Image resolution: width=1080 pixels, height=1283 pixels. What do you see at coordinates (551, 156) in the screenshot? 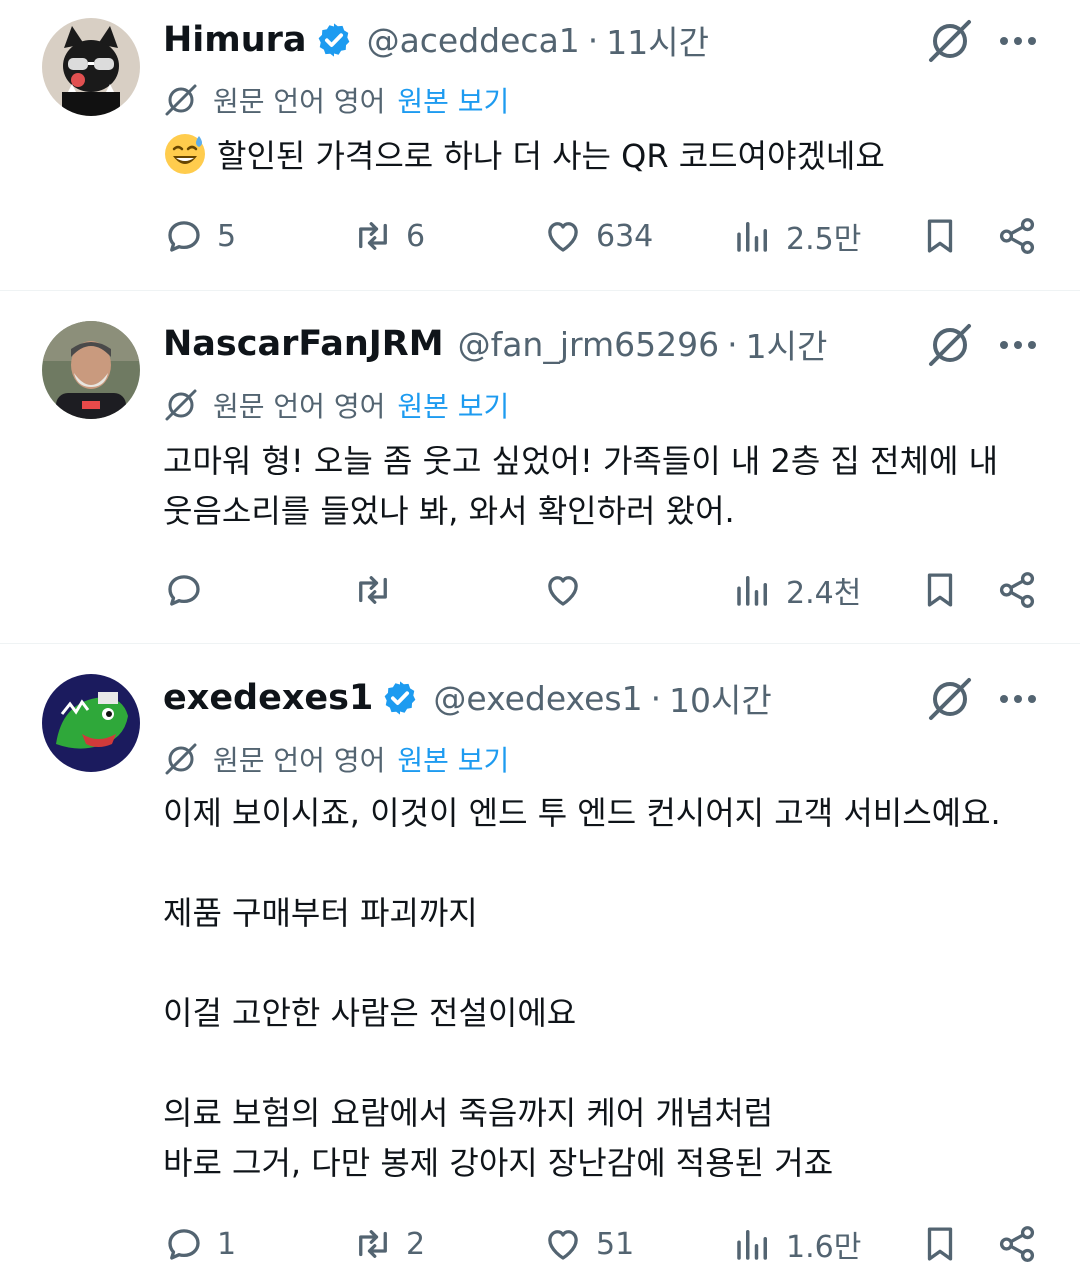
I see `tweet-text-line-content: 할인된 가격으로 하나 더 사는 QR 코드여야겠네요` at bounding box center [551, 156].